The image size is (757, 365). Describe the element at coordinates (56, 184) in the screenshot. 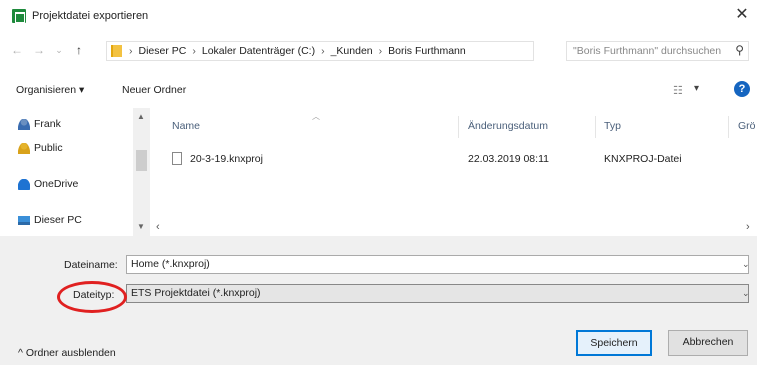

I see `sidebar-item-label: OneDrive` at that location.